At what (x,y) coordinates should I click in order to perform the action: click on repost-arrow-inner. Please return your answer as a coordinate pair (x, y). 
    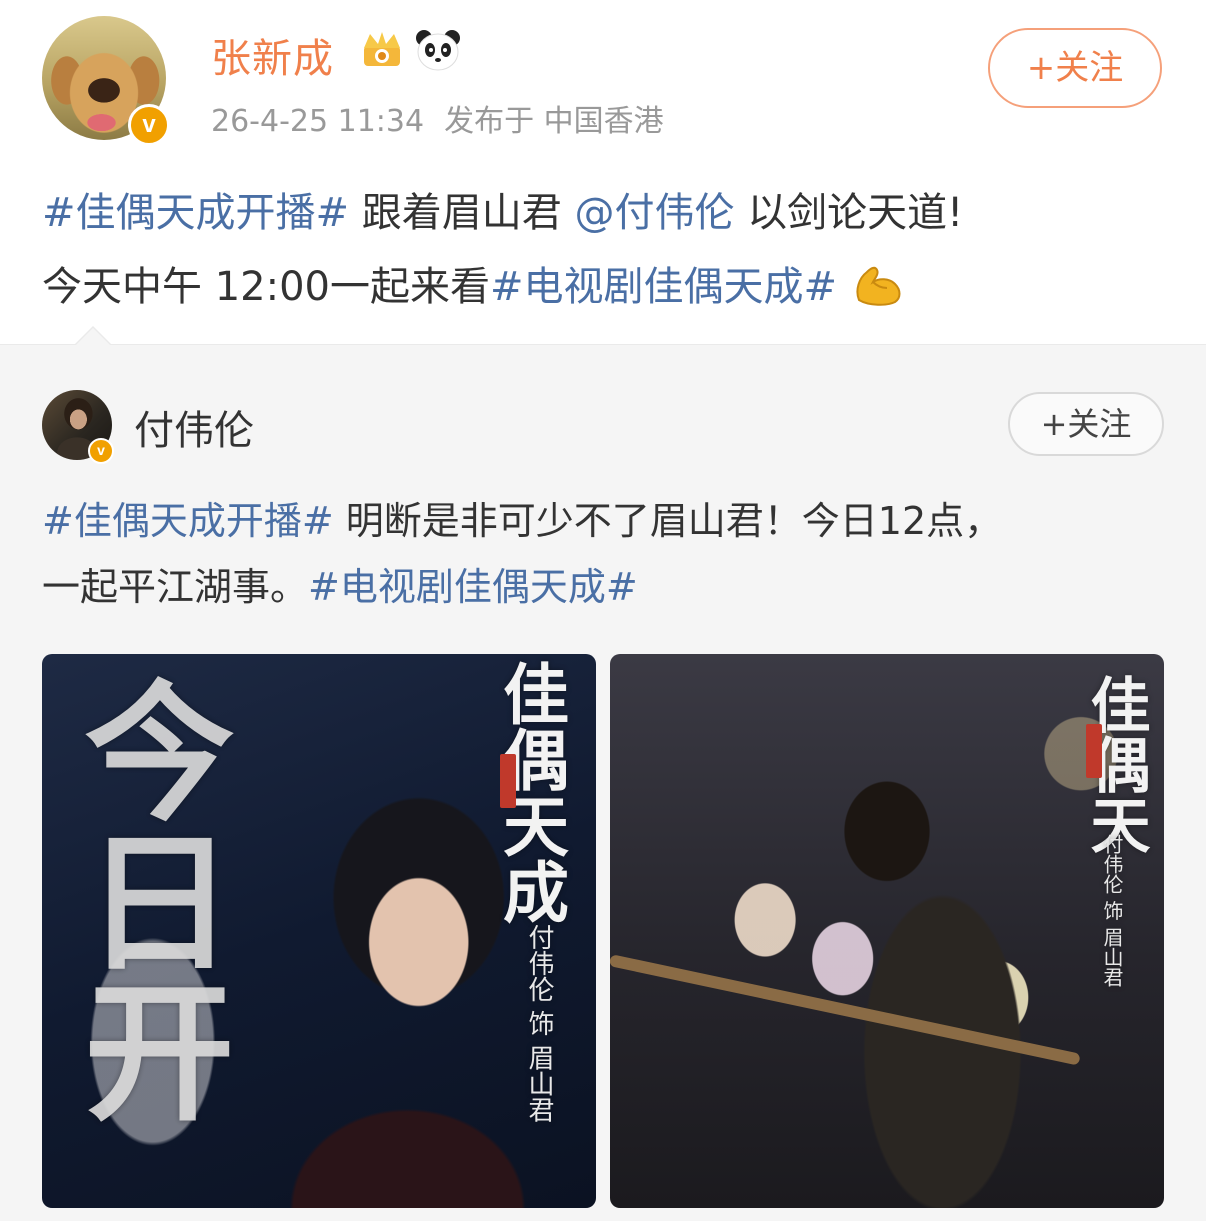
    Looking at the image, I should click on (93, 336).